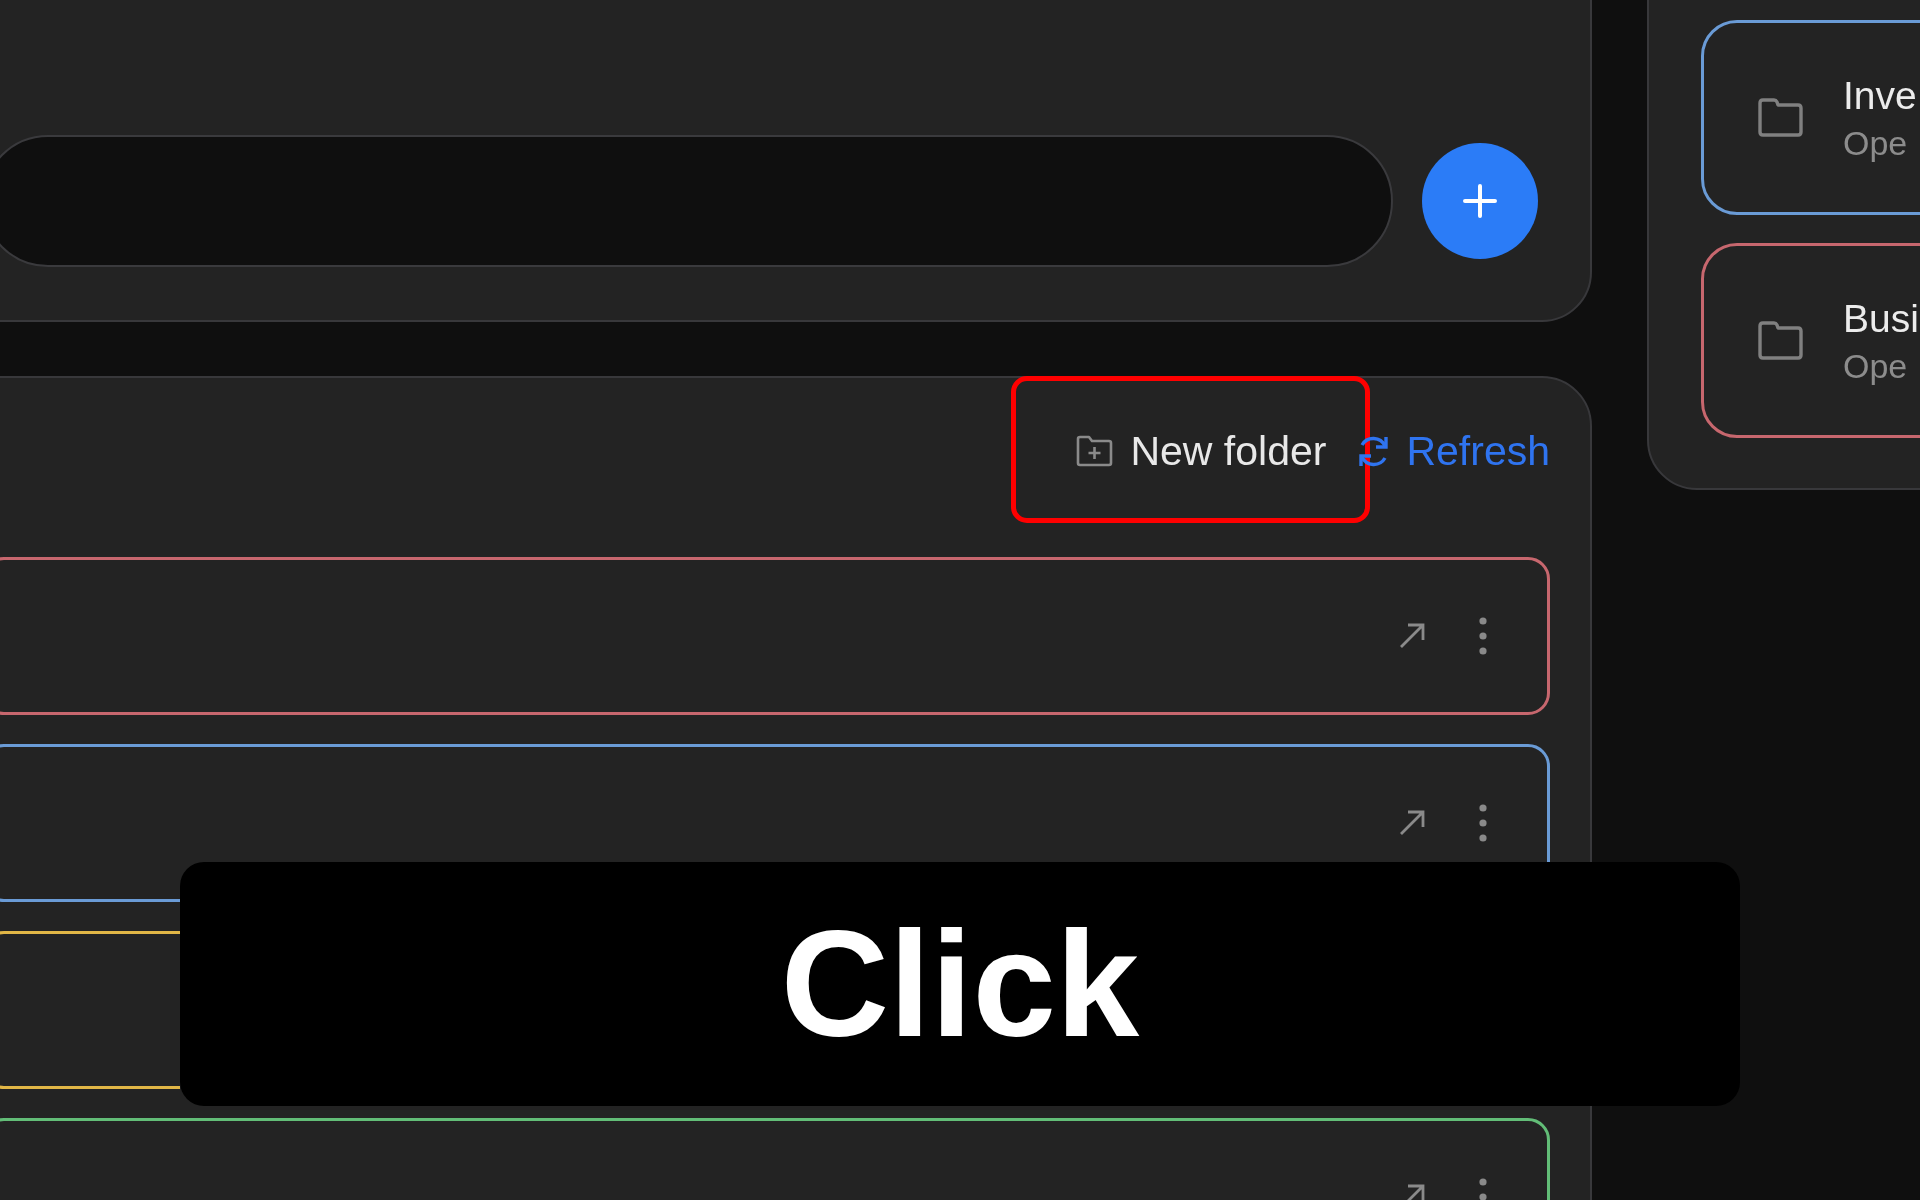  Describe the element at coordinates (1810, 117) in the screenshot. I see `folder-card: Inve Ope` at that location.